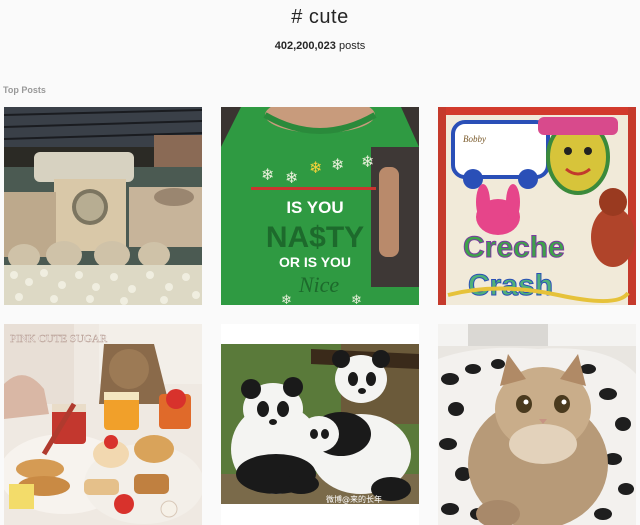 The height and width of the screenshot is (525, 640). I want to click on hamster-cage-image, so click(103, 206).